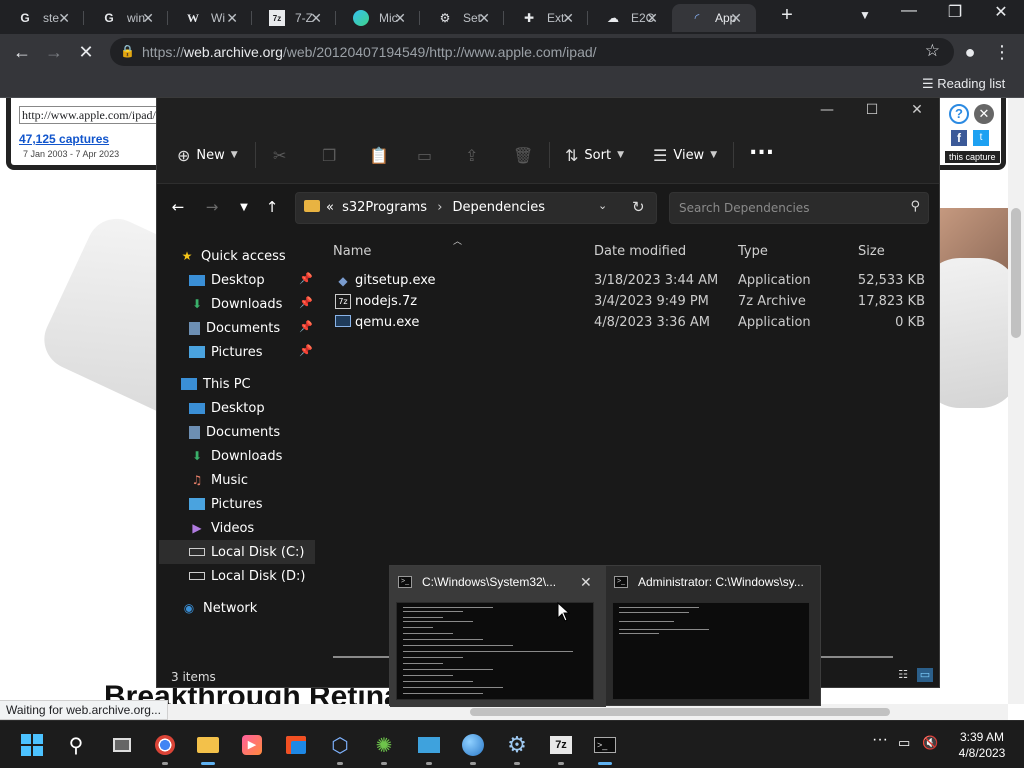 The height and width of the screenshot is (768, 1024). What do you see at coordinates (296, 745) in the screenshot?
I see `store-icon` at bounding box center [296, 745].